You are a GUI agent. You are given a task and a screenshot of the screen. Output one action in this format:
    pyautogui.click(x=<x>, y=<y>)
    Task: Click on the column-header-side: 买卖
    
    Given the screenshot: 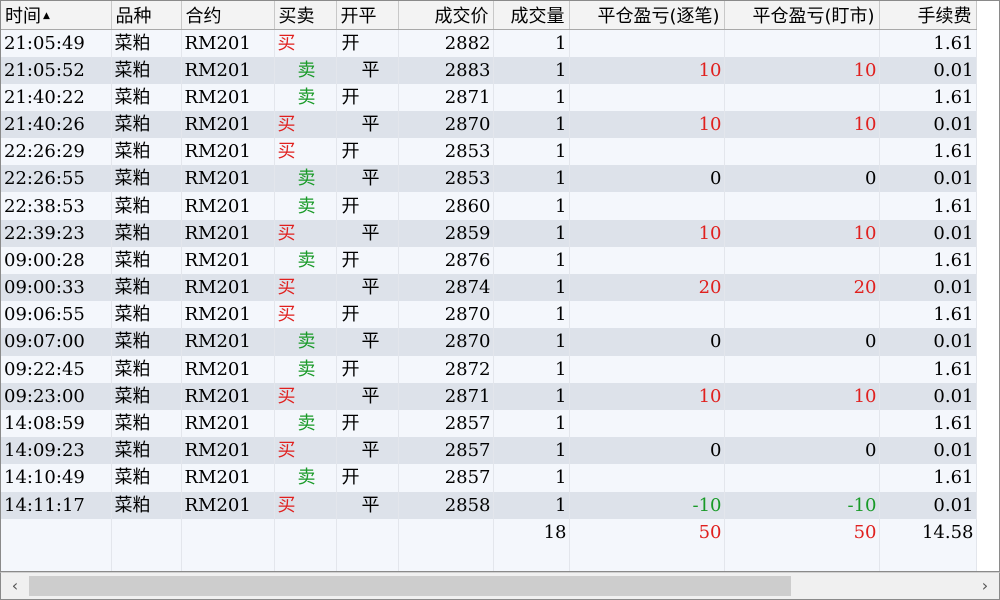 What is the action you would take?
    pyautogui.click(x=305, y=15)
    